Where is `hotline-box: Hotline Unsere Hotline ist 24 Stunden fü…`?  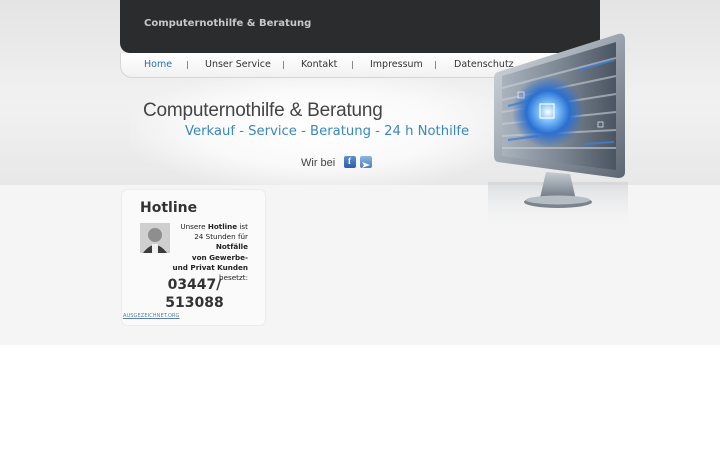
hotline-box: Hotline Unsere Hotline ist 24 Stunden fü… is located at coordinates (193, 257).